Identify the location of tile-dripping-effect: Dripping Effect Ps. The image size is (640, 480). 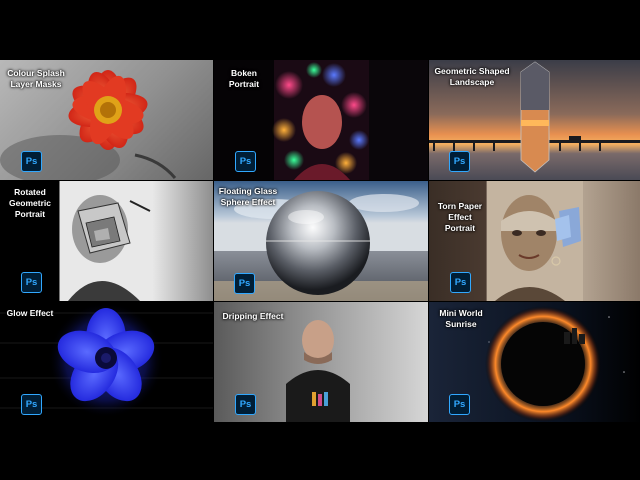
(321, 362).